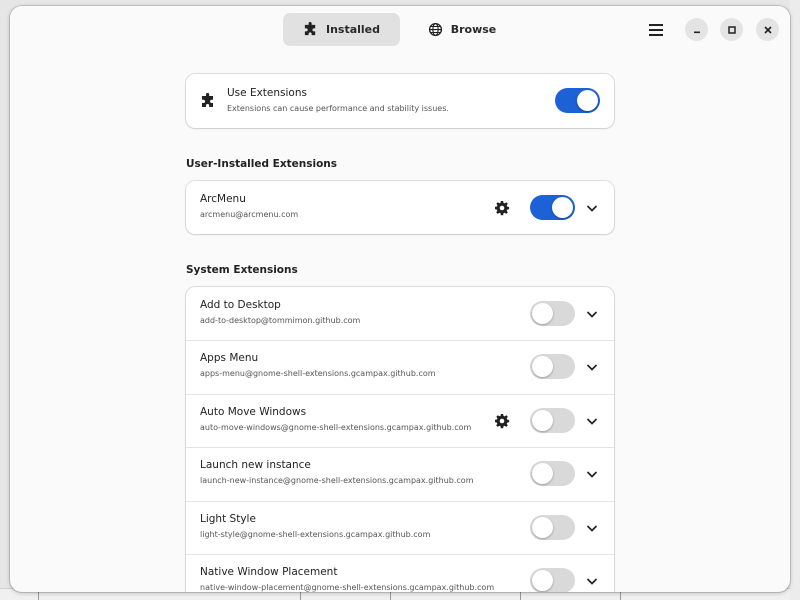 This screenshot has height=600, width=800. Describe the element at coordinates (353, 29) in the screenshot. I see `tab-installed-label: Installed` at that location.